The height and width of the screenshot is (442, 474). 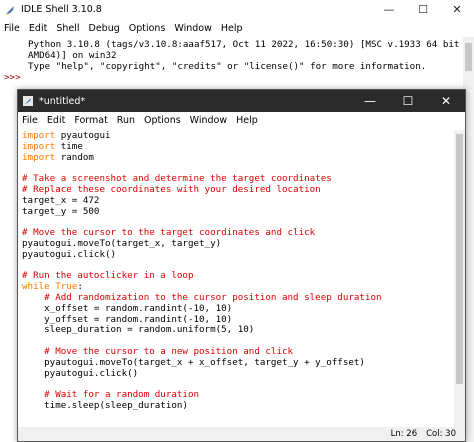 I want to click on shell-title: IDLE Shell 3.10.8, so click(x=61, y=9).